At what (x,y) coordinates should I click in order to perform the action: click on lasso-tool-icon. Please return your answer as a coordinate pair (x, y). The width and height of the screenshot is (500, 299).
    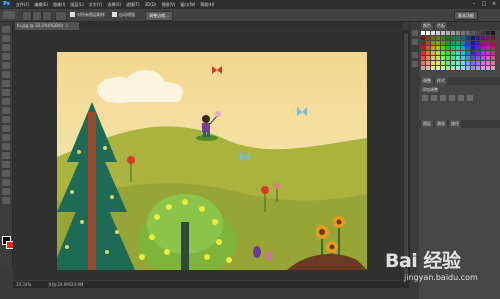
    Looking at the image, I should click on (6, 47).